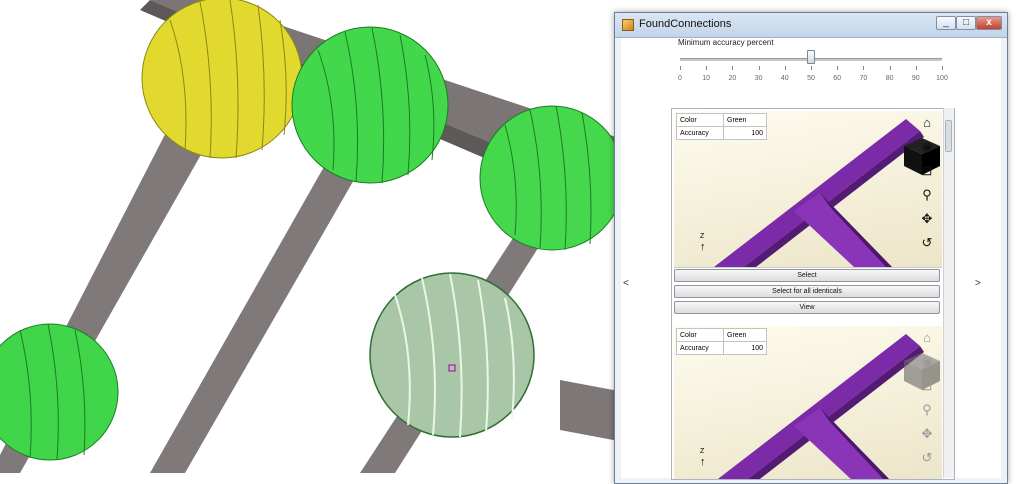 This screenshot has width=1024, height=484. I want to click on slider-tick-label: 80, so click(889, 78).